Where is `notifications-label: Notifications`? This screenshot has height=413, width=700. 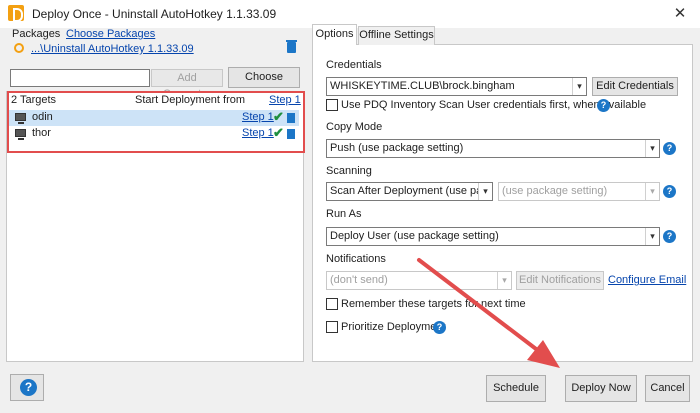 notifications-label: Notifications is located at coordinates (356, 259).